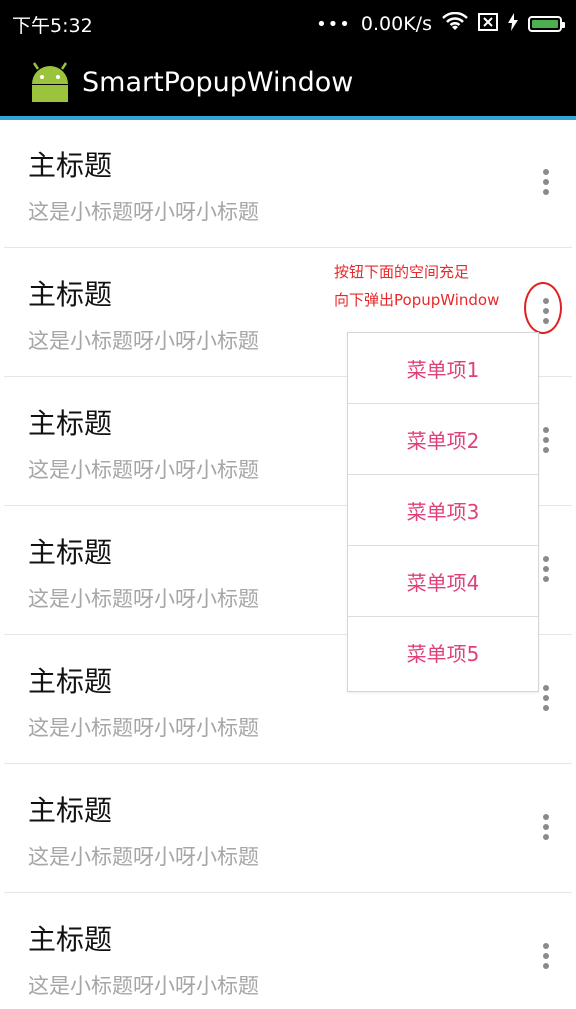 The width and height of the screenshot is (576, 1009). Describe the element at coordinates (333, 24) in the screenshot. I see `more-dots-icon: •••` at that location.